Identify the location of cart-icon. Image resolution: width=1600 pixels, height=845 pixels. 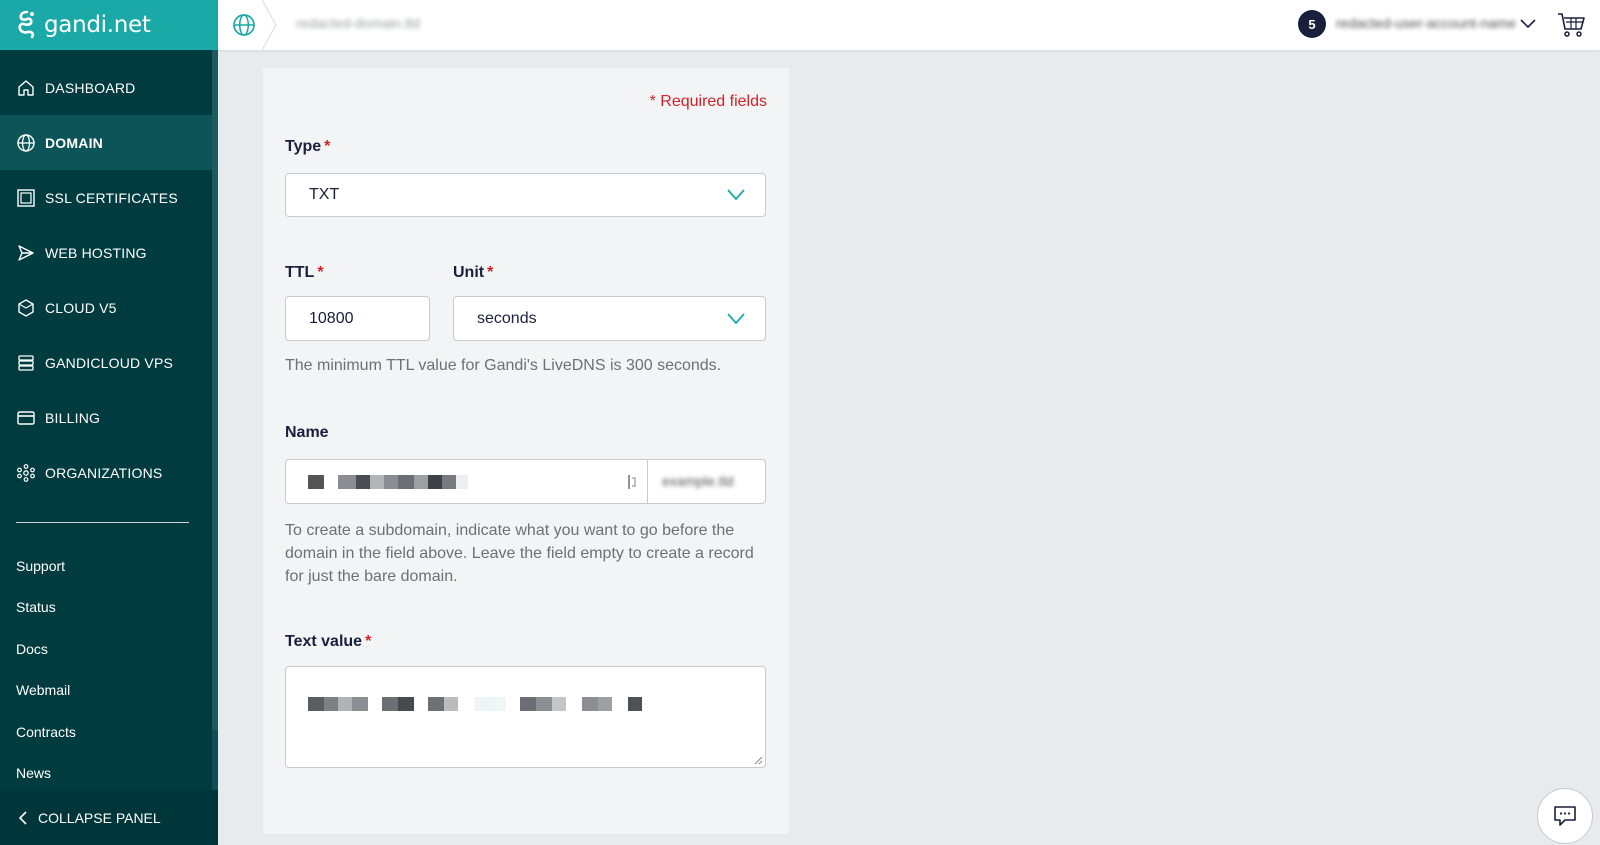
(1571, 24).